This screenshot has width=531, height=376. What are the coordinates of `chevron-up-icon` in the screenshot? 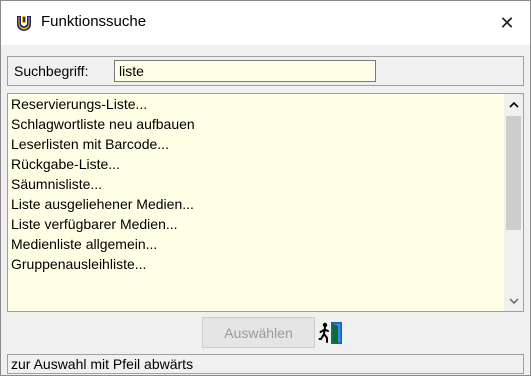 It's located at (513, 104).